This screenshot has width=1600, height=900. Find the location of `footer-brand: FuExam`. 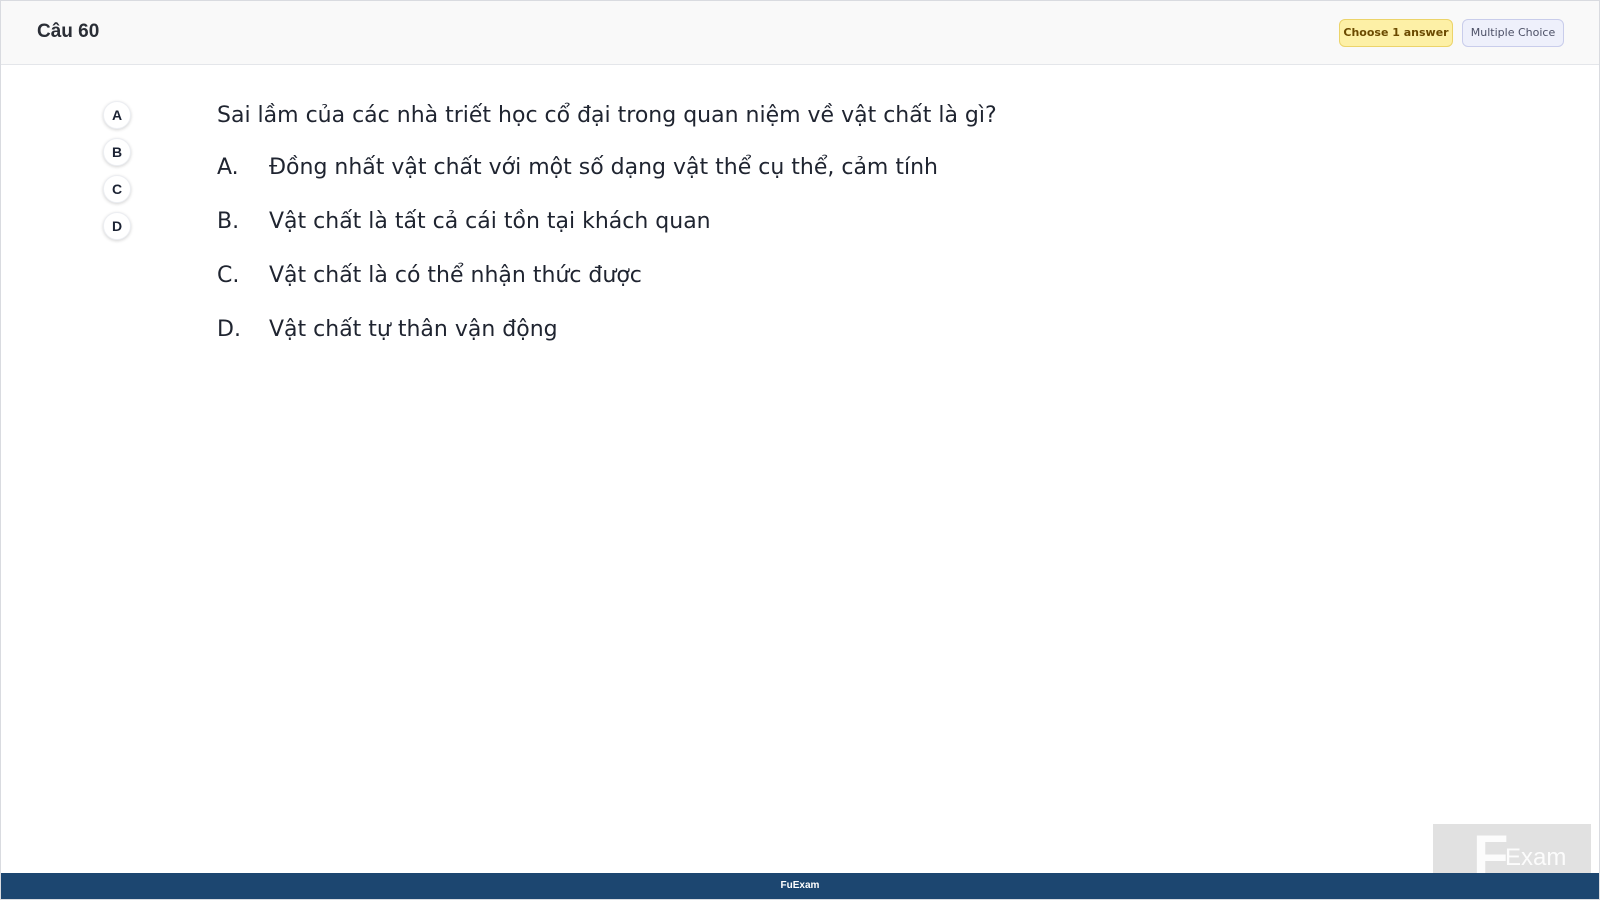

footer-brand: FuExam is located at coordinates (800, 885).